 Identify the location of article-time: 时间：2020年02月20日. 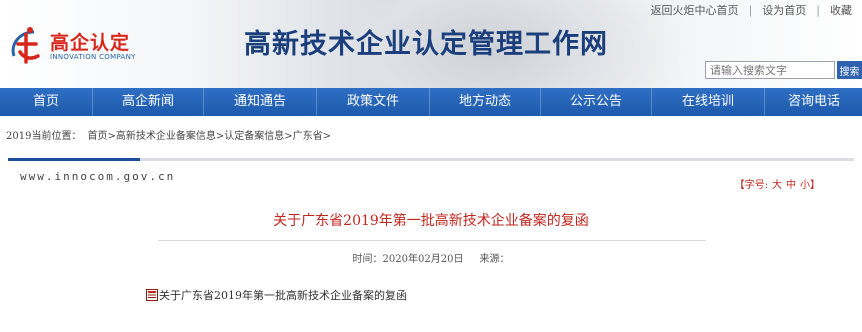
(408, 259).